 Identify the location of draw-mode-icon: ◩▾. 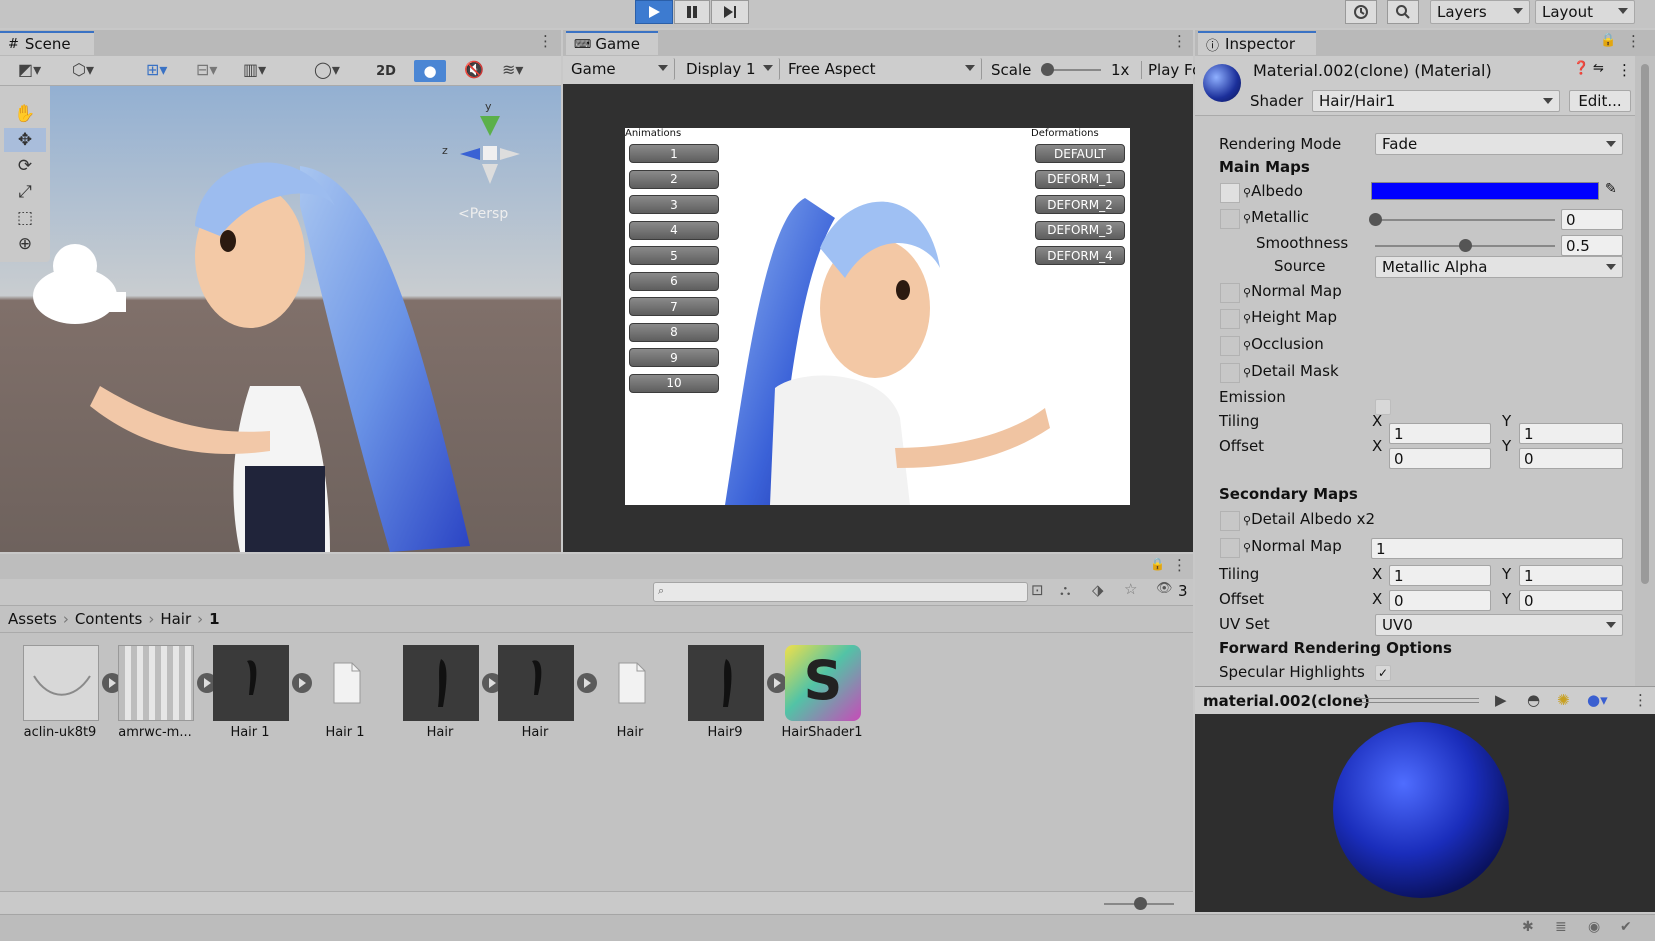
(29, 69).